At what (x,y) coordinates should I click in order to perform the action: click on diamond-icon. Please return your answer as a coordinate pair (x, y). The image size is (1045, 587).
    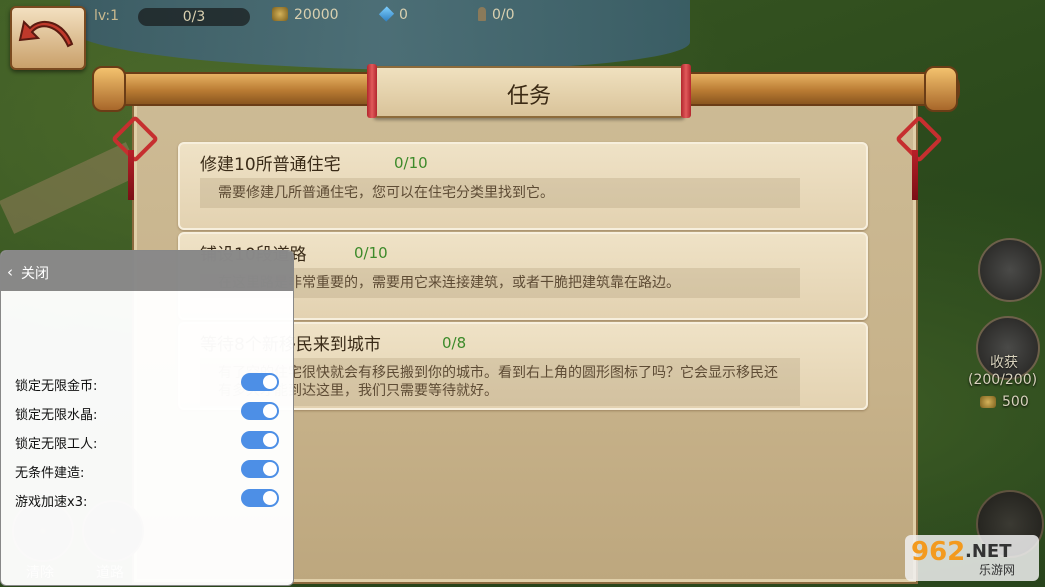
    Looking at the image, I should click on (386, 14).